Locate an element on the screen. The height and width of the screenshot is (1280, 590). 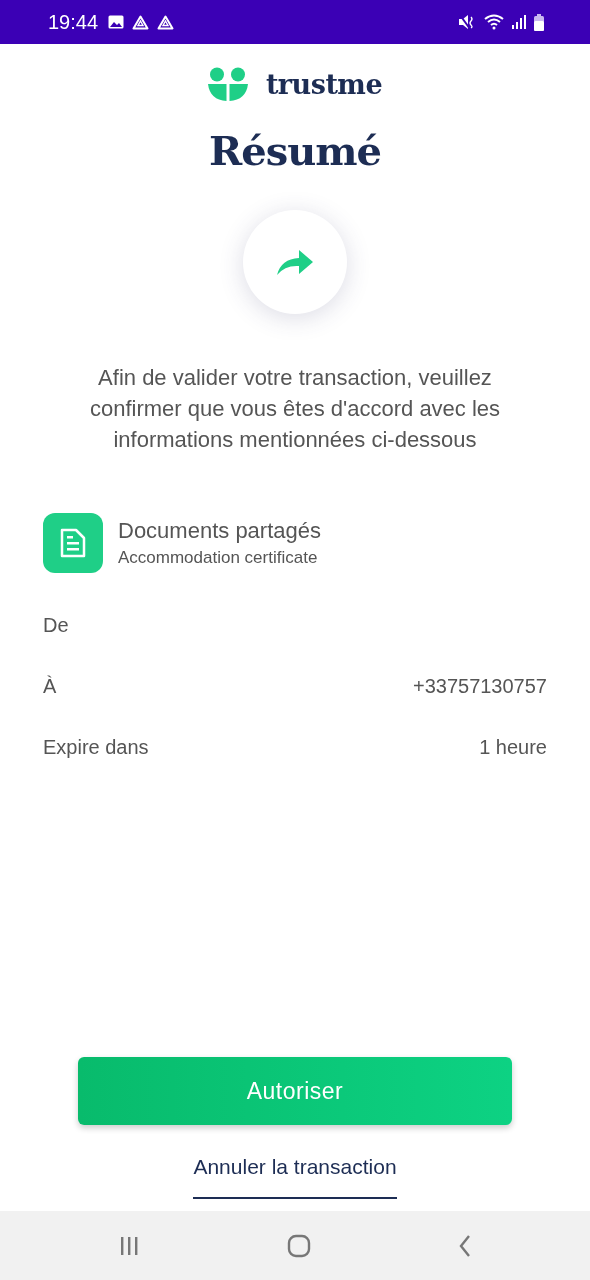
detail-label: Expire dans is located at coordinates (96, 747).